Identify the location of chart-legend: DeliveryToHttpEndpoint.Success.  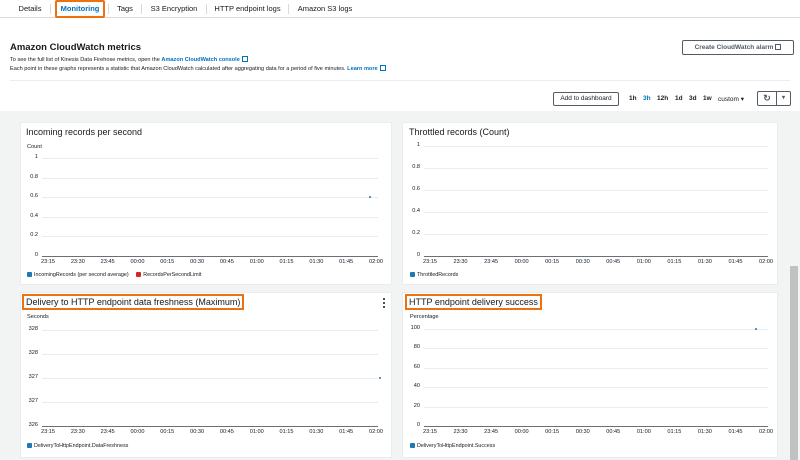
(452, 446).